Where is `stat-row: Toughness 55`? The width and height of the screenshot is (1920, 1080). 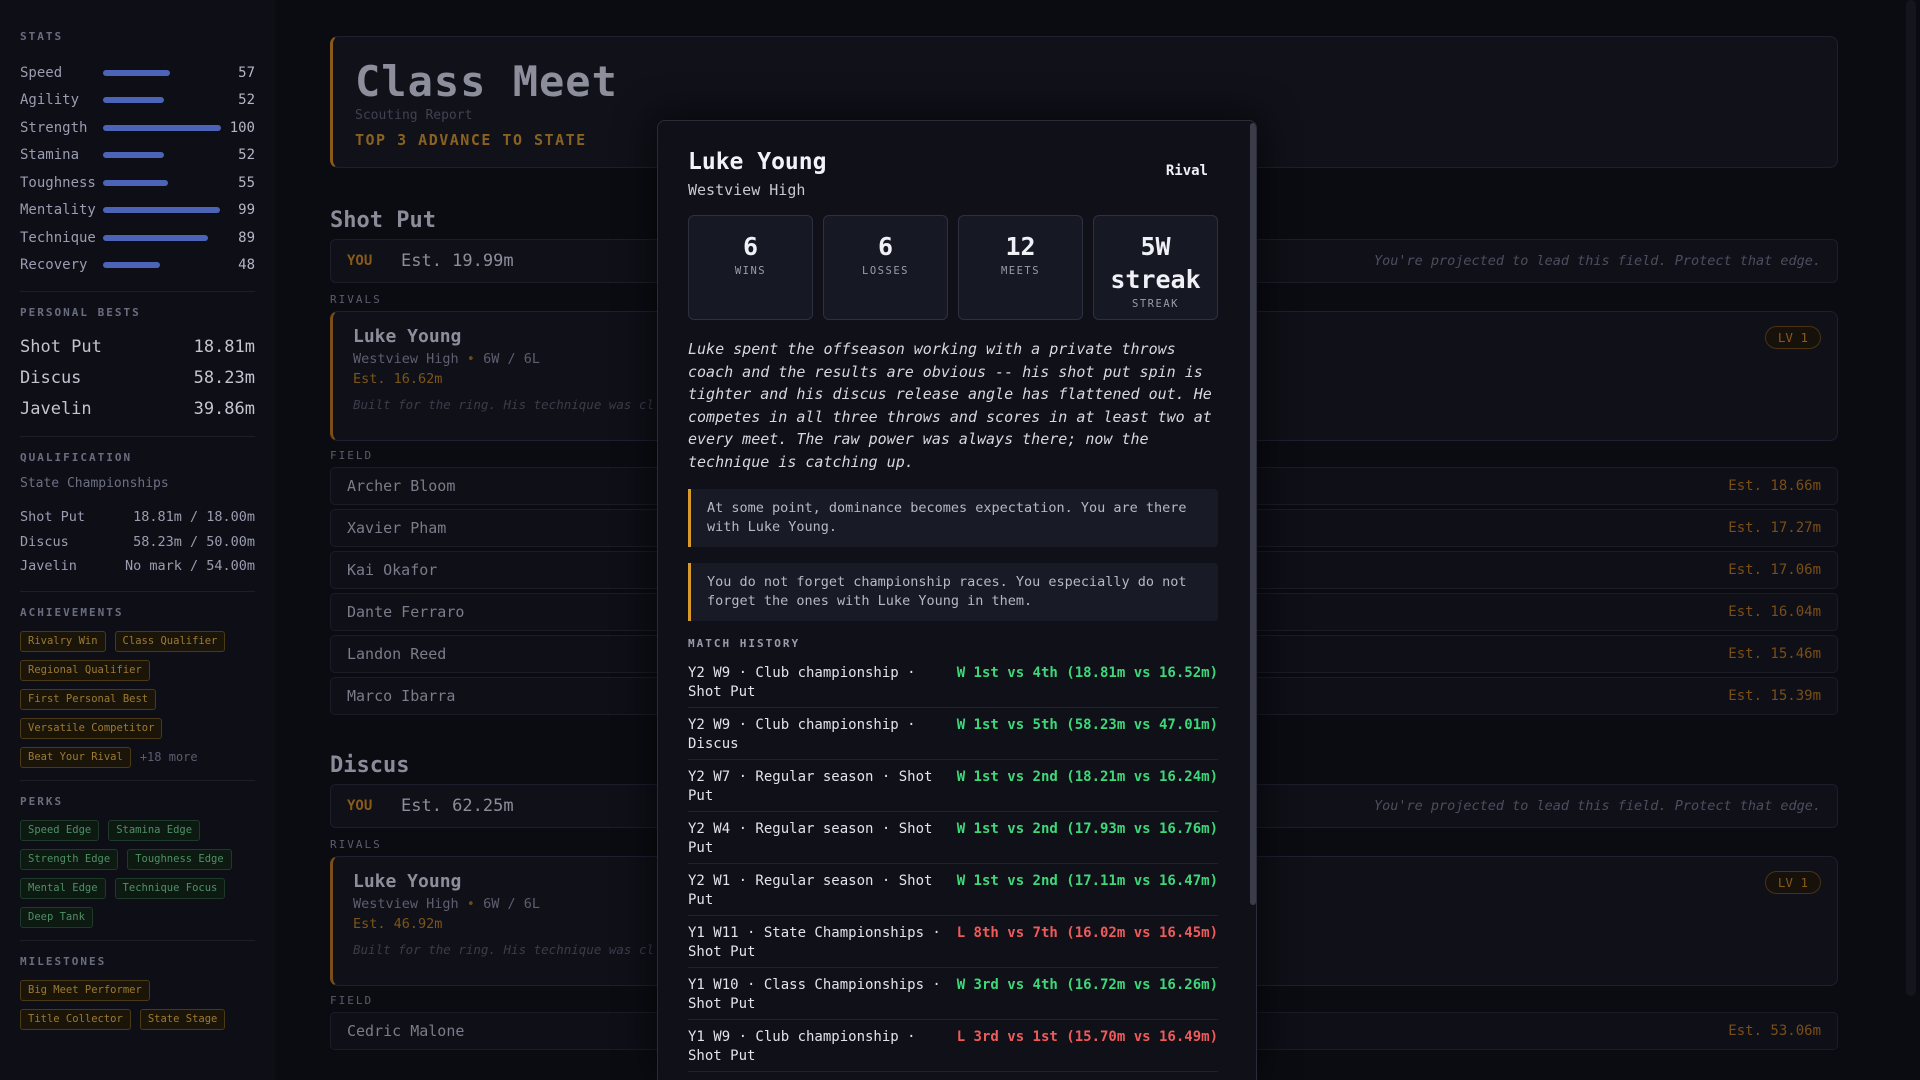 stat-row: Toughness 55 is located at coordinates (137, 183).